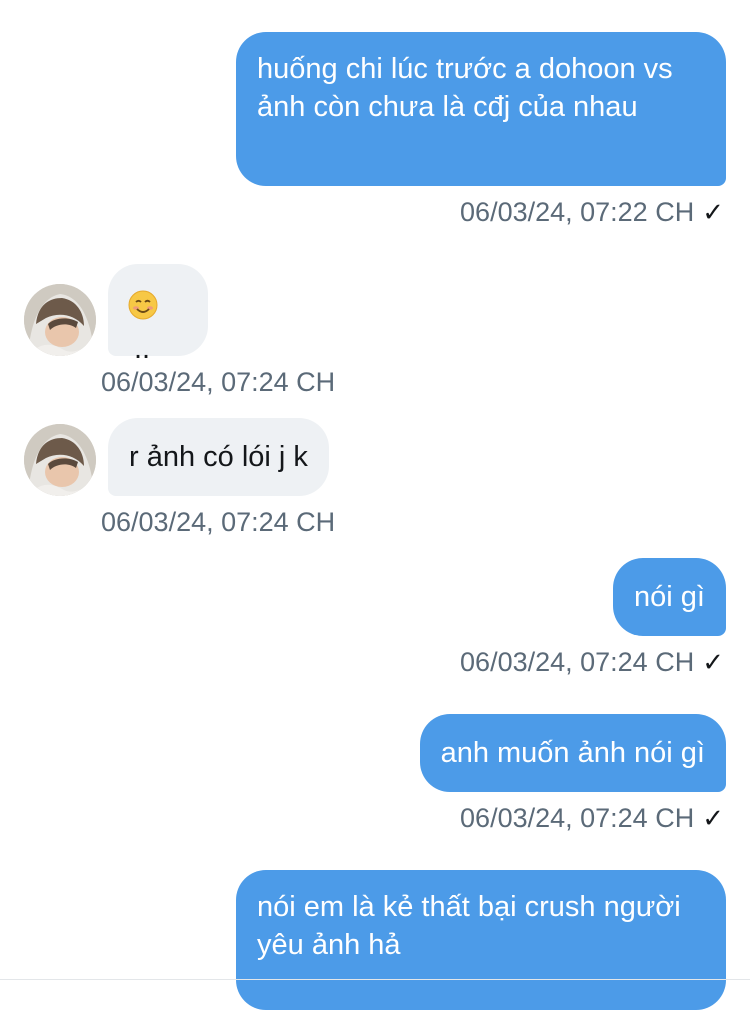  What do you see at coordinates (142, 349) in the screenshot?
I see `message-text: ..` at bounding box center [142, 349].